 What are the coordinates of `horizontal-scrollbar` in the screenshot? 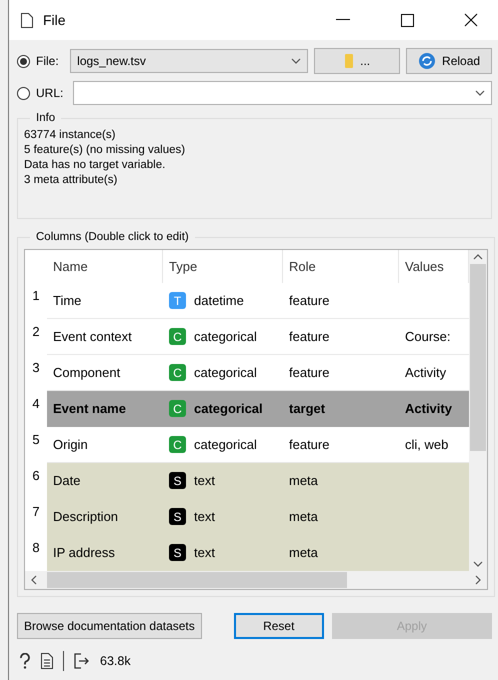 It's located at (256, 580).